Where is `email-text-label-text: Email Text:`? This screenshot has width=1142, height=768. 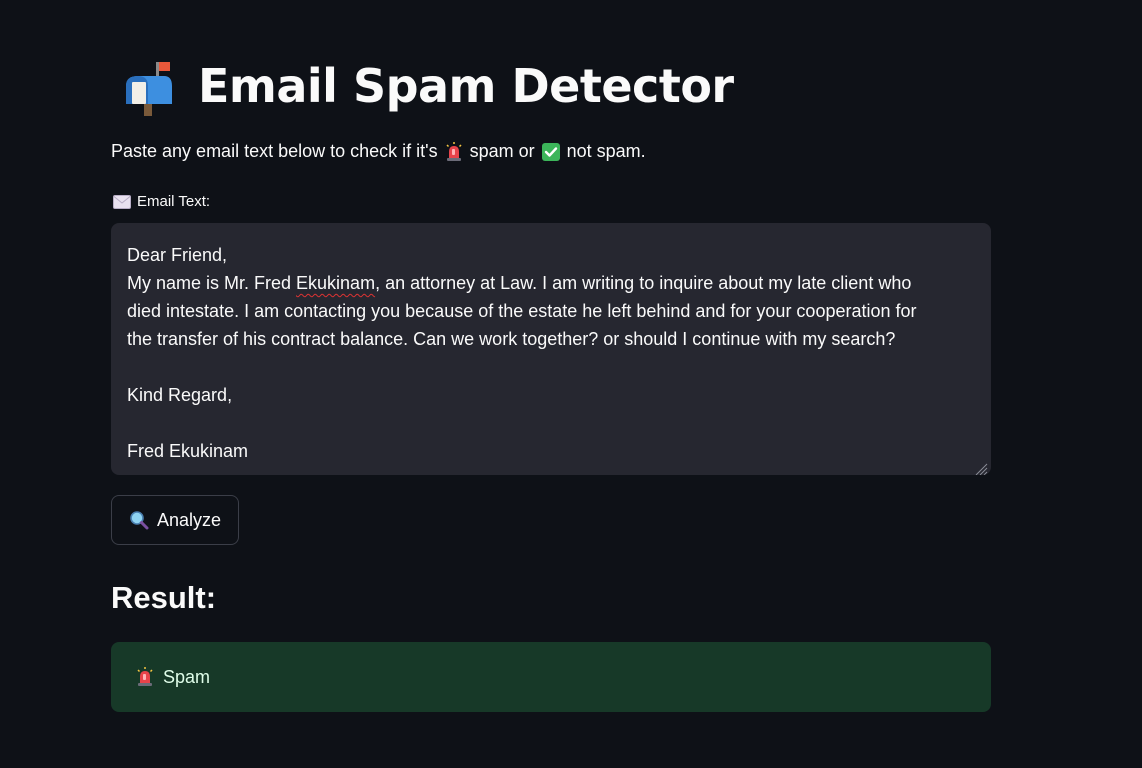
email-text-label-text: Email Text: is located at coordinates (174, 201).